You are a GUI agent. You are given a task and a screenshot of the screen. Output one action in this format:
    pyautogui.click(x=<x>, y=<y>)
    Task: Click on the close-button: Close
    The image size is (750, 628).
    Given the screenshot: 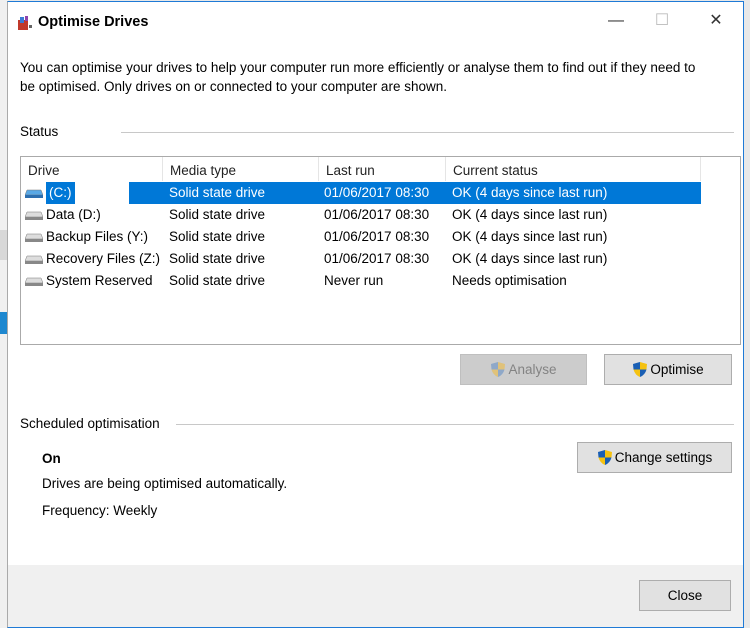 What is the action you would take?
    pyautogui.click(x=685, y=595)
    